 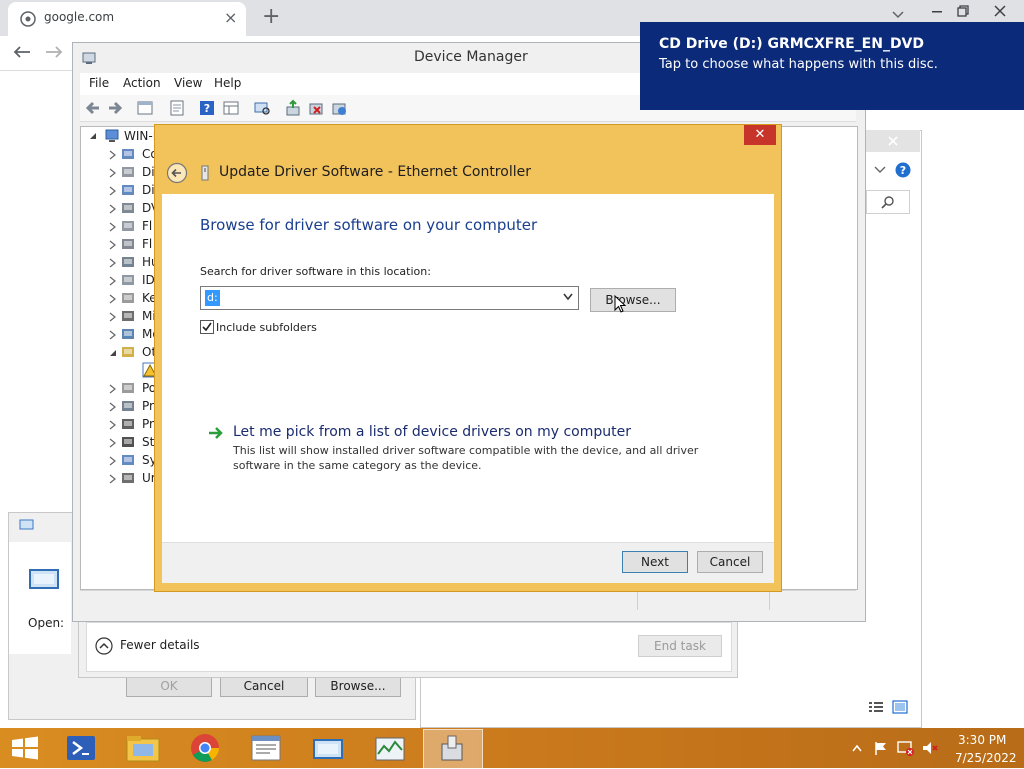 What do you see at coordinates (54, 52) in the screenshot?
I see `forward-arrow-icon` at bounding box center [54, 52].